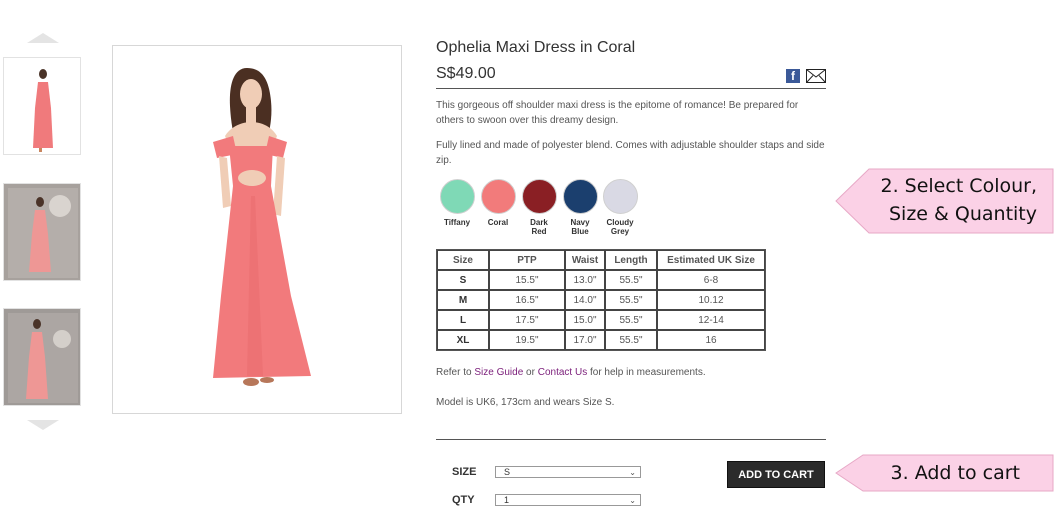 This screenshot has width=1060, height=519. I want to click on size-chart-header: Length, so click(631, 260).